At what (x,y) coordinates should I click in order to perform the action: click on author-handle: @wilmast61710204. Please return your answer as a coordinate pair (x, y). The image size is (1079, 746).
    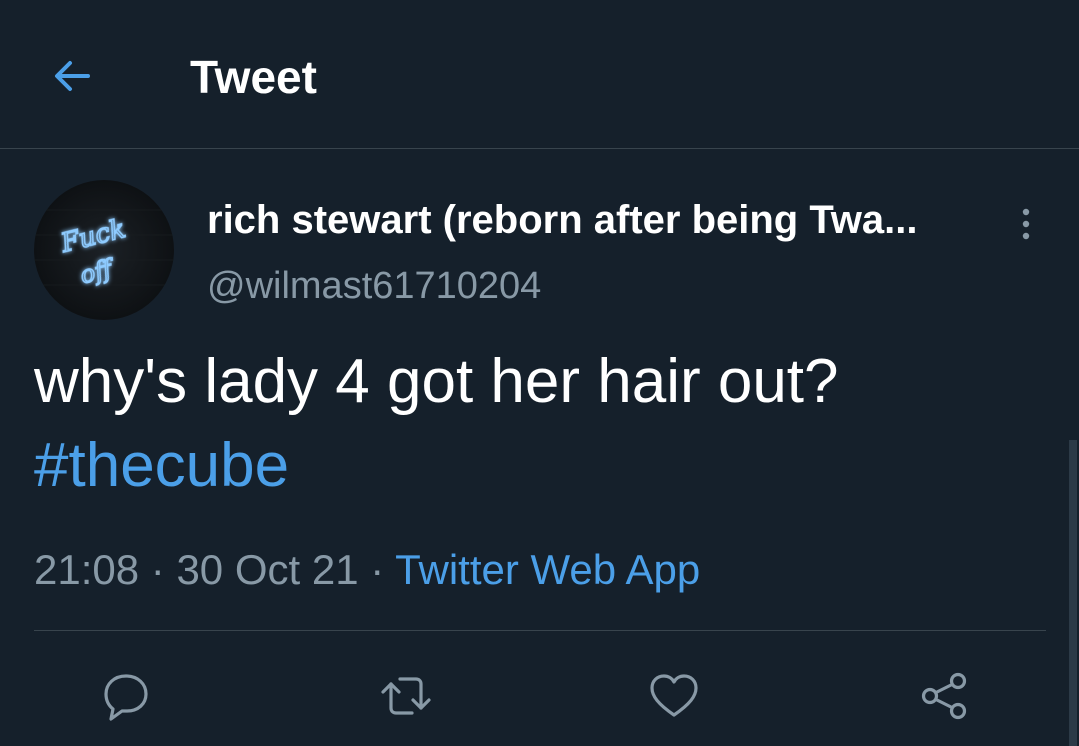
    Looking at the image, I should click on (374, 286).